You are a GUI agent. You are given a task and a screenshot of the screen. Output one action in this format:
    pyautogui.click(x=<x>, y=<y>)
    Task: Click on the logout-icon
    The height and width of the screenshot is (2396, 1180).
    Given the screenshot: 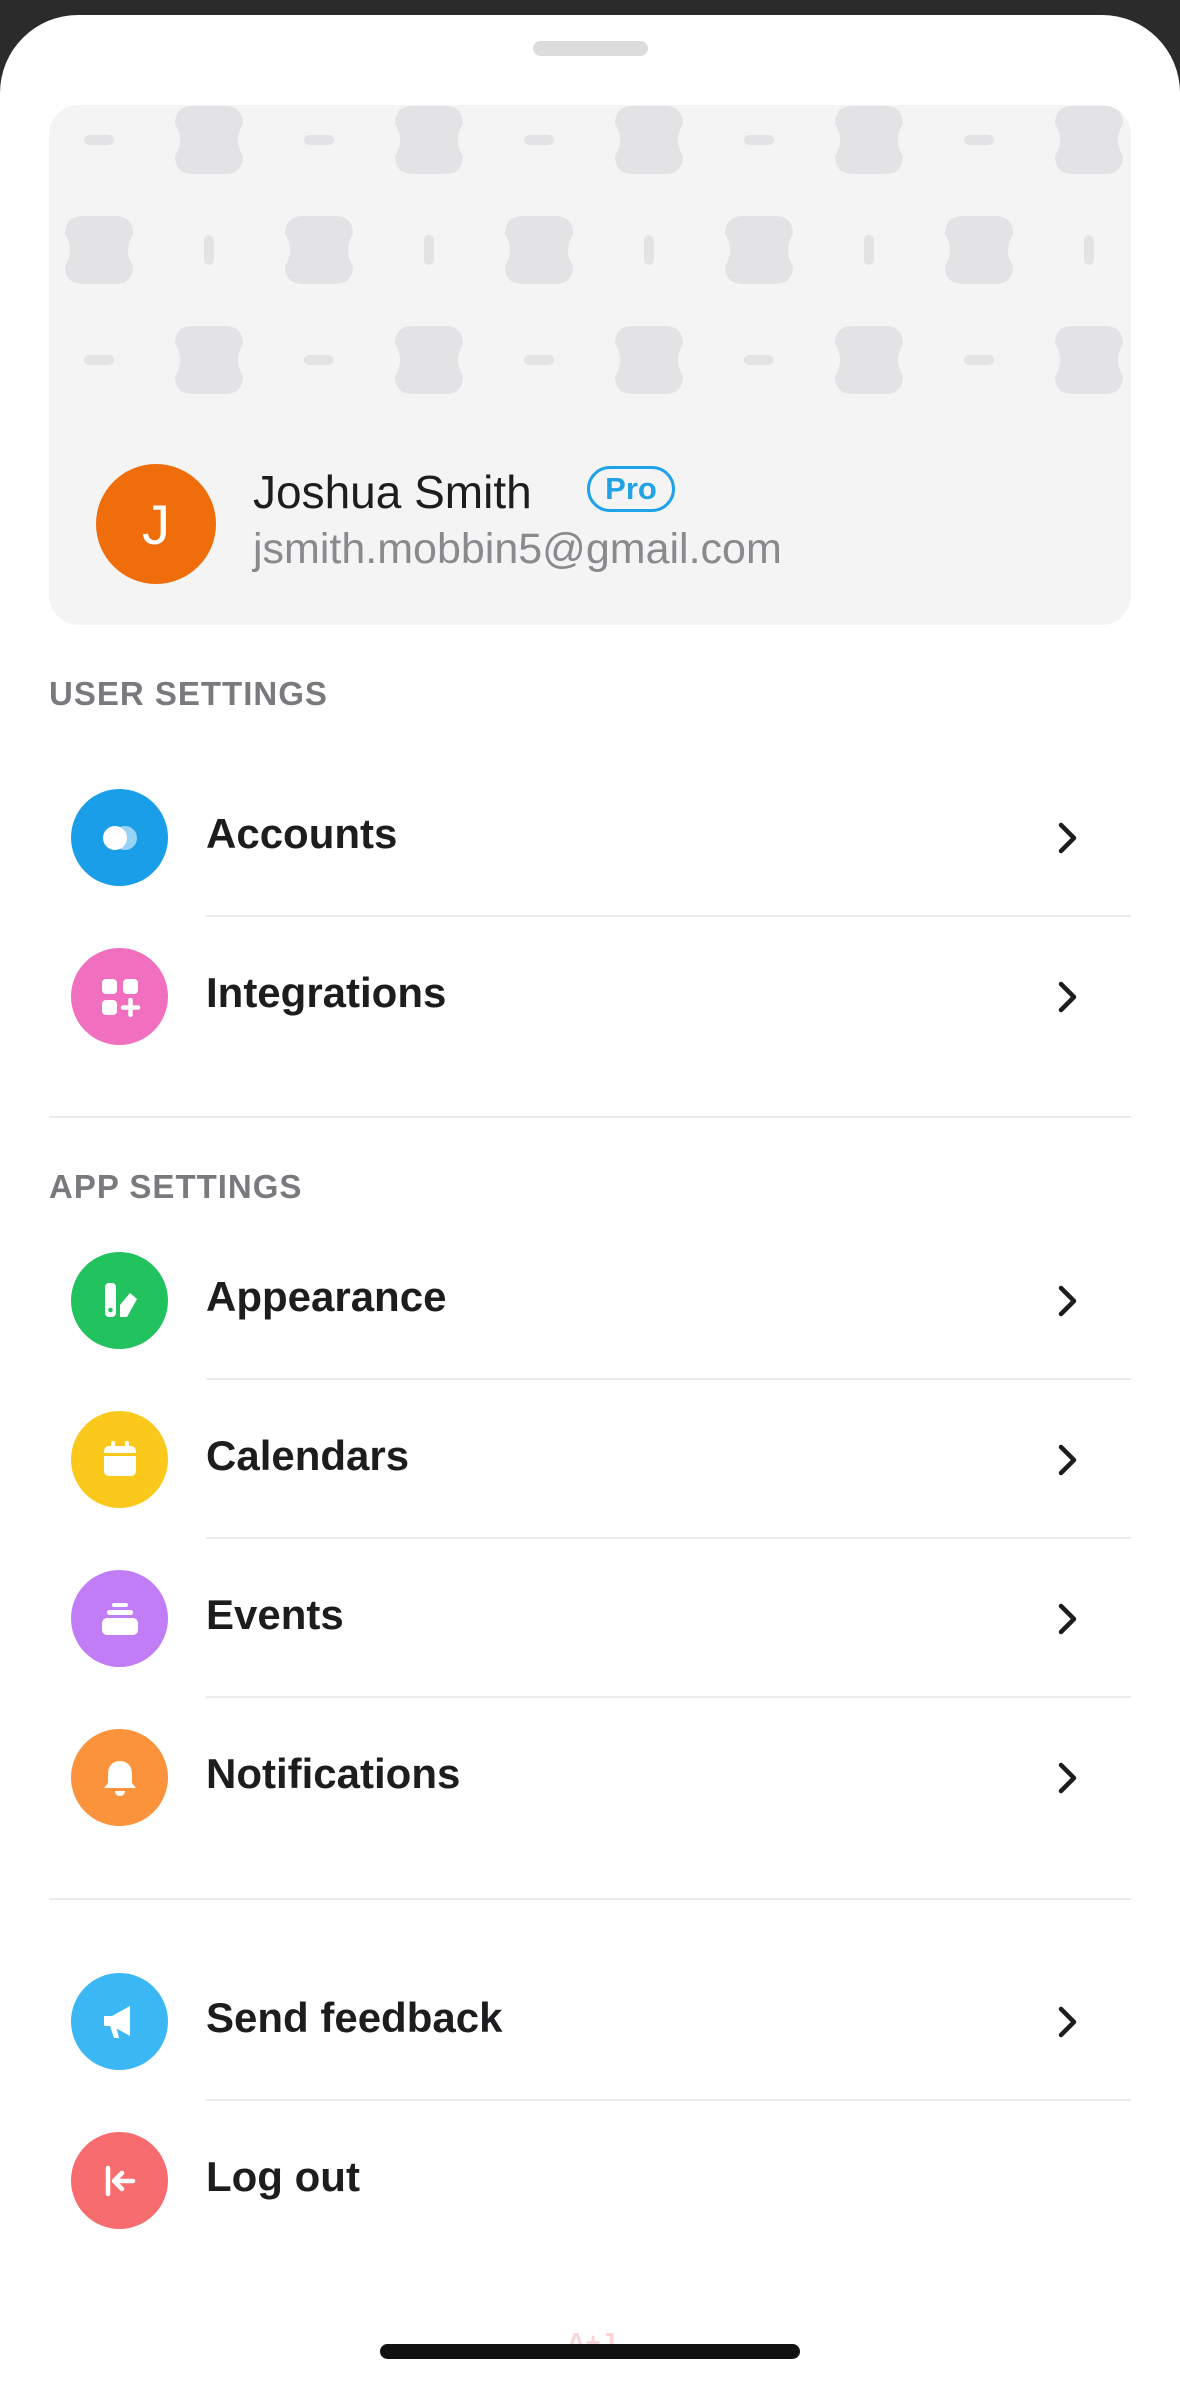 What is the action you would take?
    pyautogui.click(x=119, y=2180)
    